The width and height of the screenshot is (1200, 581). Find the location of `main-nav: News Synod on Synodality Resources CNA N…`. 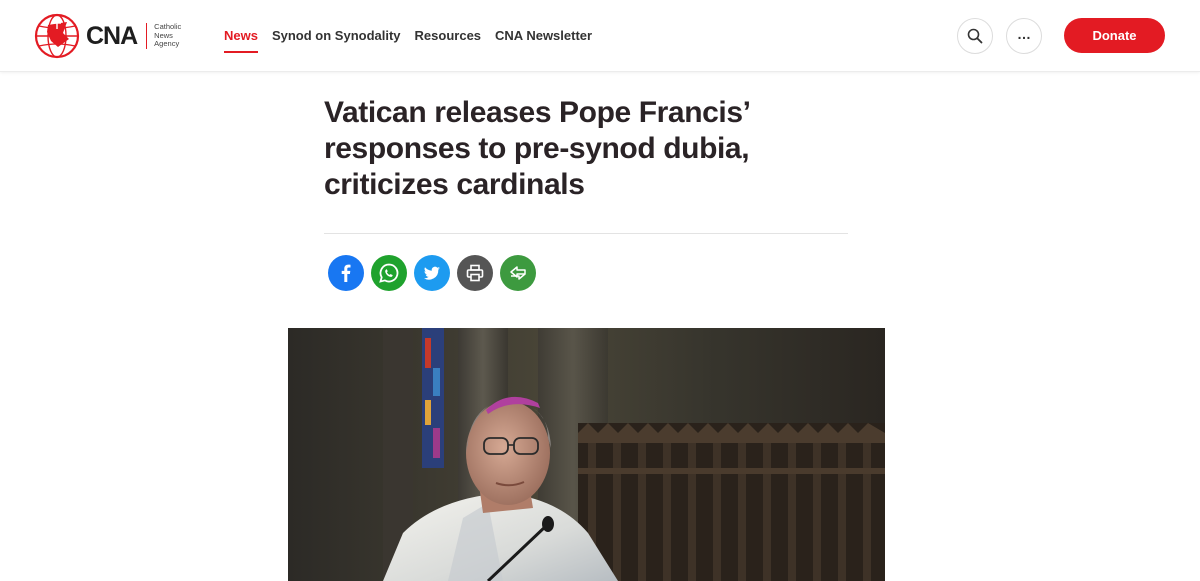

main-nav: News Synod on Synodality Resources CNA N… is located at coordinates (415, 35).